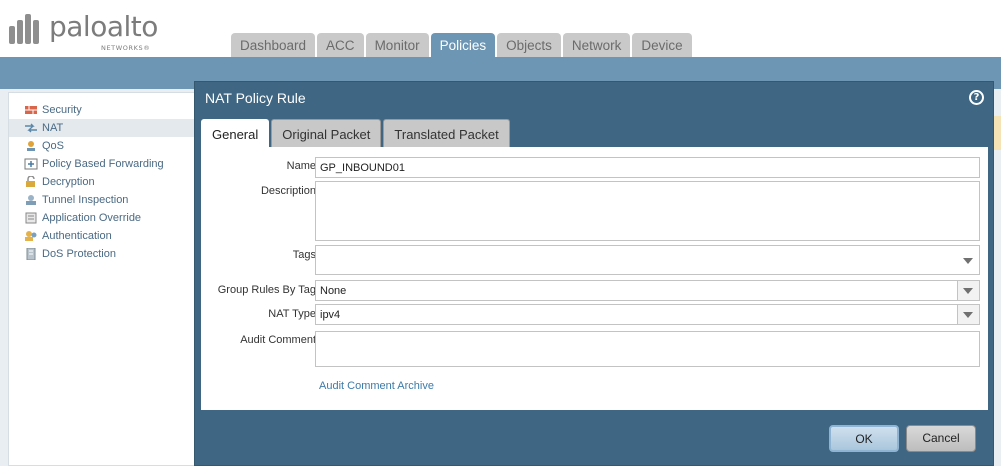  Describe the element at coordinates (85, 200) in the screenshot. I see `sidebar-item-label: Tunnel Inspection` at that location.